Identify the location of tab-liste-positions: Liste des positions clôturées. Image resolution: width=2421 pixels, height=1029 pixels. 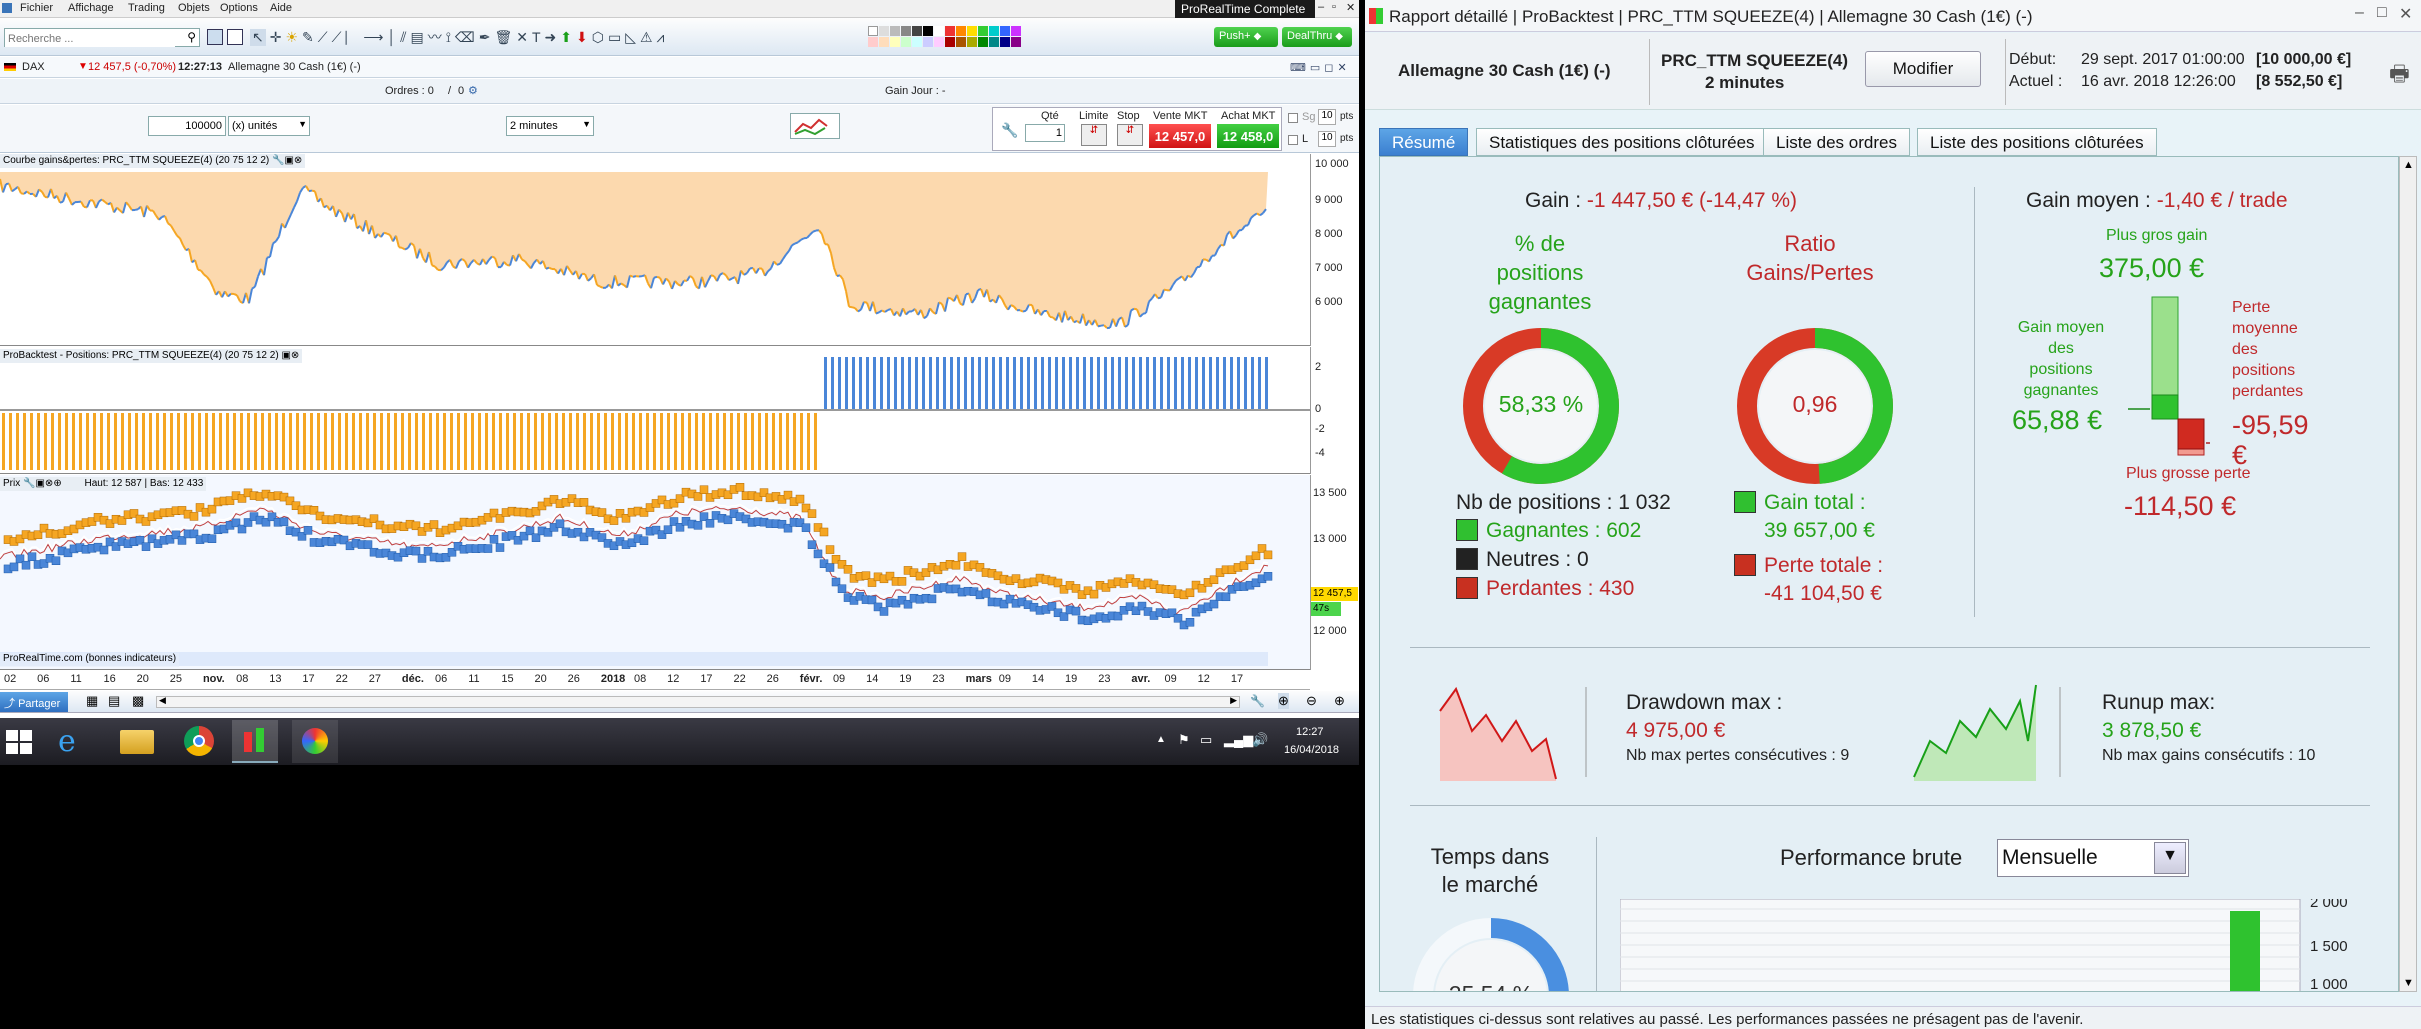
(2037, 142).